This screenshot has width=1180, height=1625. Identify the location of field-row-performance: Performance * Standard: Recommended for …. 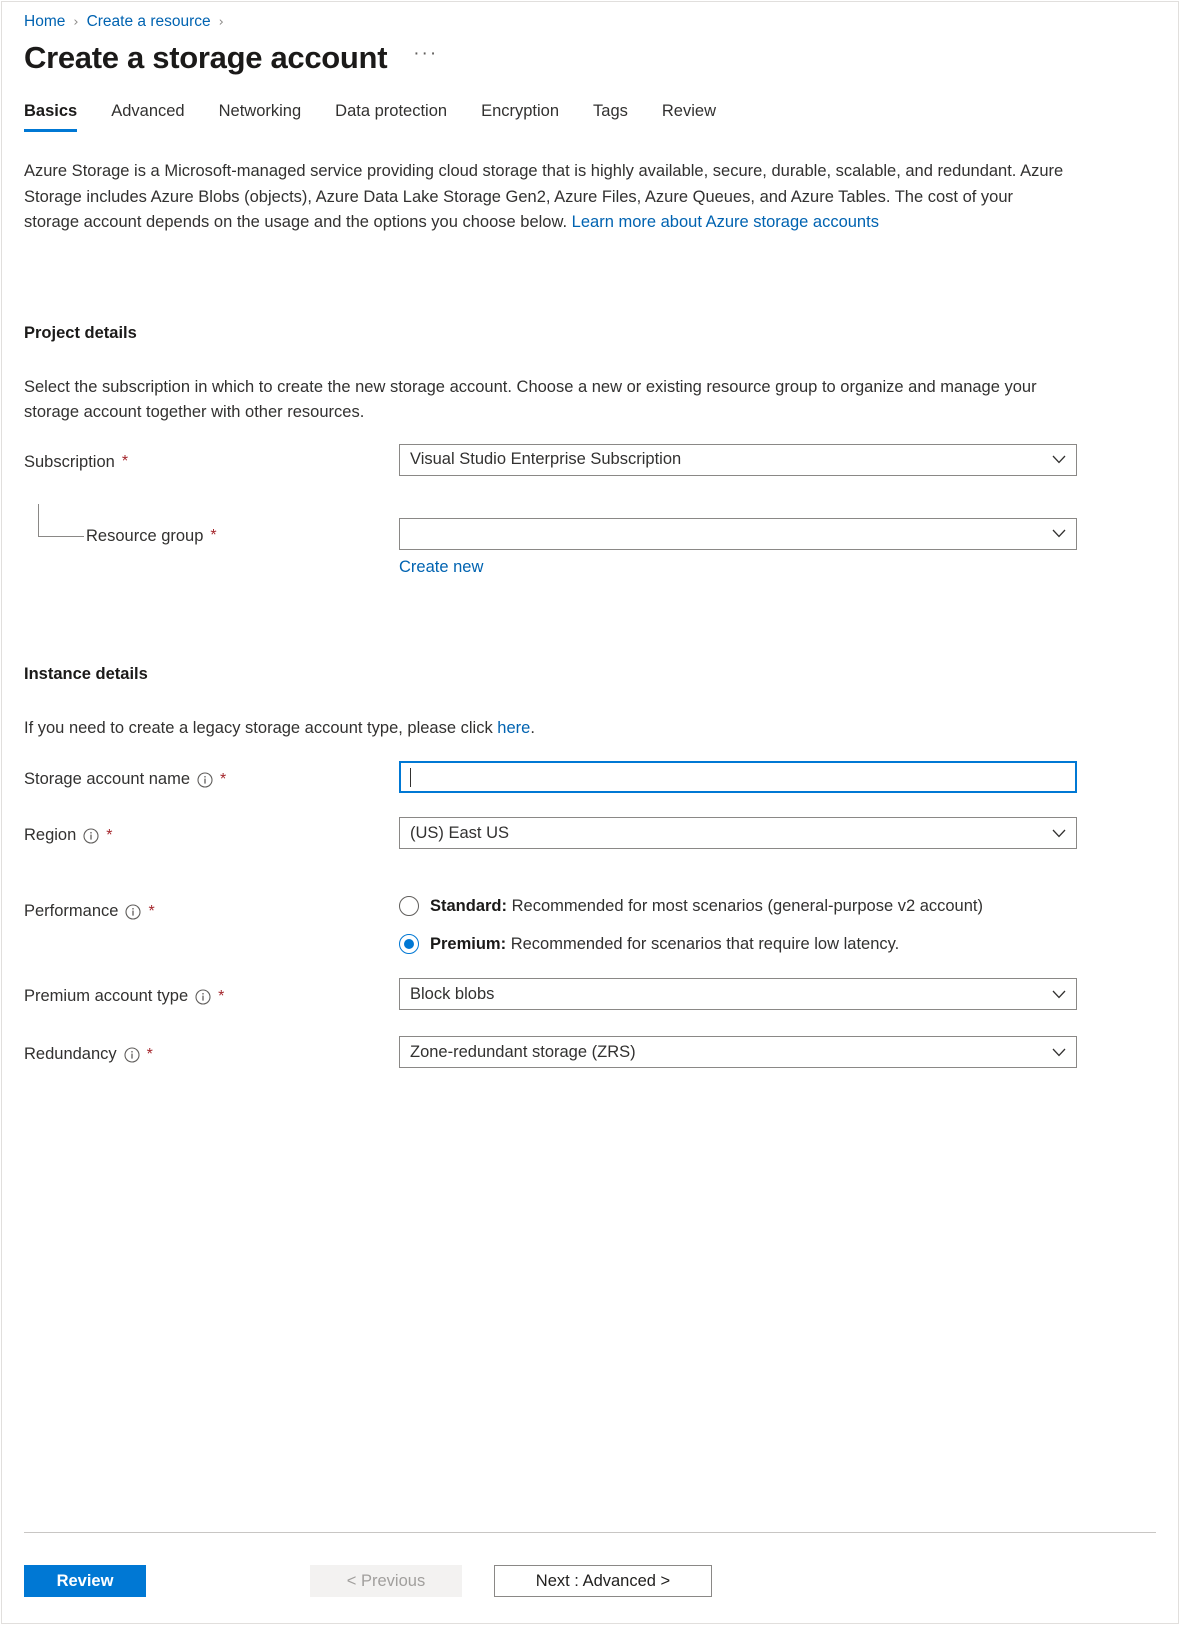
(590, 923).